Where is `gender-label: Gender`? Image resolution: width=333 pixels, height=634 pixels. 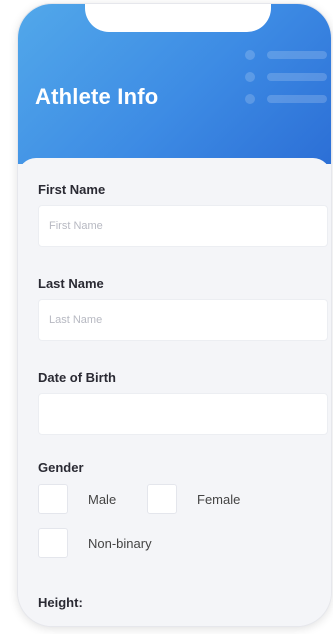 gender-label: Gender is located at coordinates (61, 467).